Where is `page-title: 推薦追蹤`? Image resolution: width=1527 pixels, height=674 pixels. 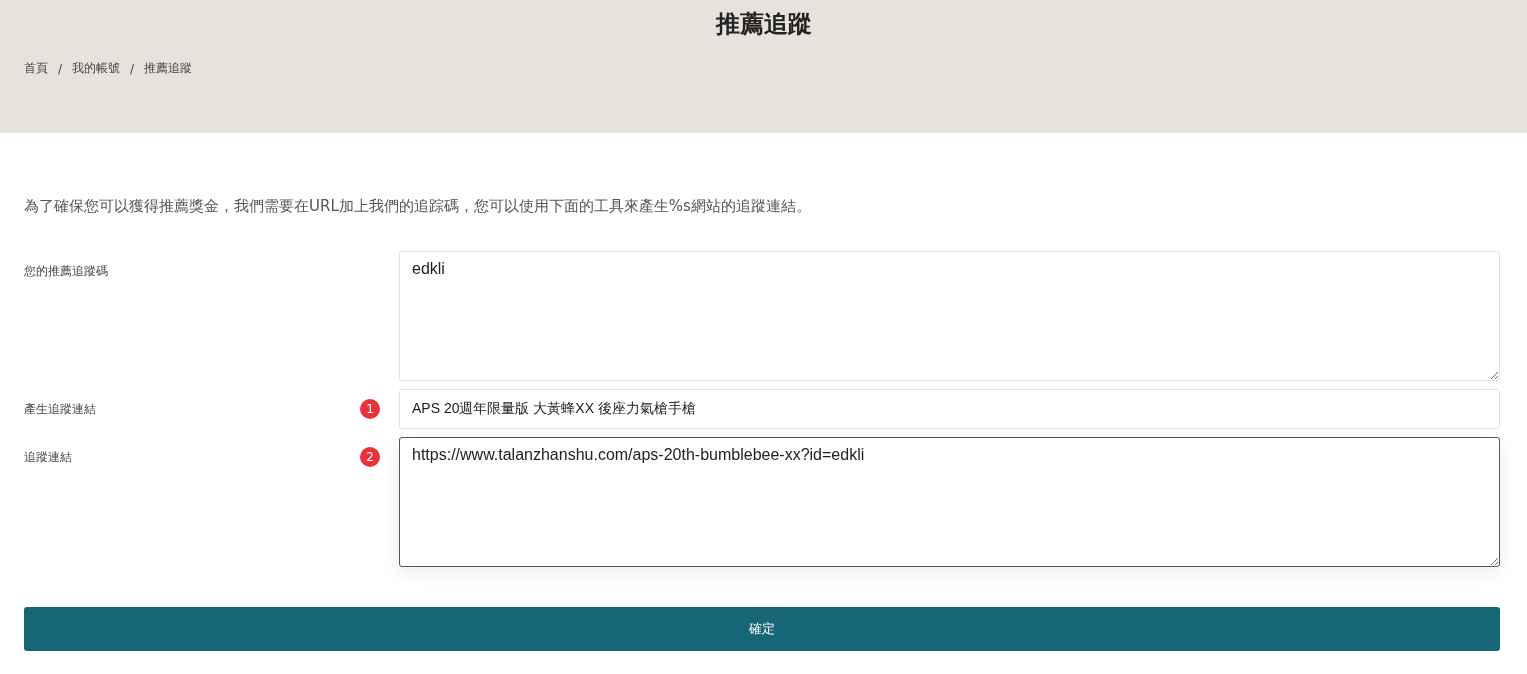 page-title: 推薦追蹤 is located at coordinates (763, 24).